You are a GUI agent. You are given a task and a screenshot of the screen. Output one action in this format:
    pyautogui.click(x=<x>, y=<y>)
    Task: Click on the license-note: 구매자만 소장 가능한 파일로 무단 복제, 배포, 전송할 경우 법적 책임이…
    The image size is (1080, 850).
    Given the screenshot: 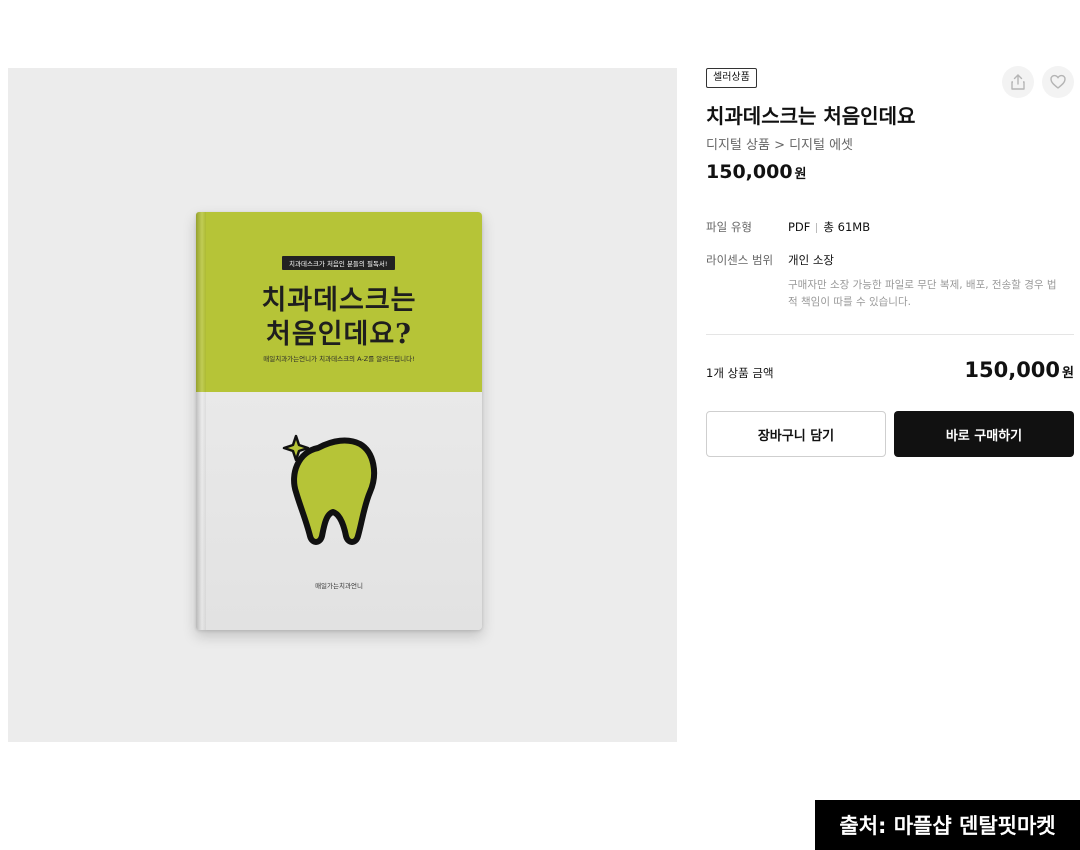 What is the action you would take?
    pyautogui.click(x=922, y=293)
    